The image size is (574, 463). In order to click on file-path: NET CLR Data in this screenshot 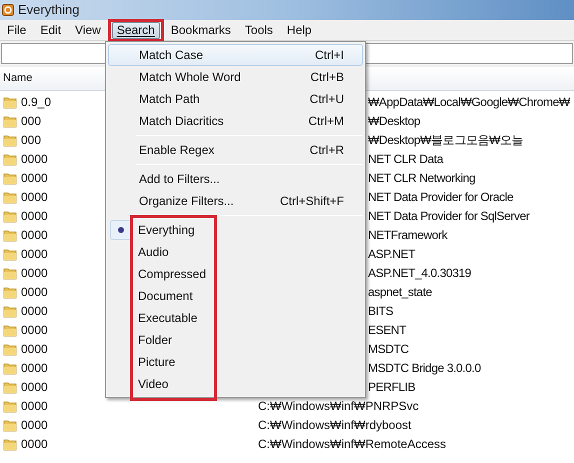, I will do `click(406, 159)`.